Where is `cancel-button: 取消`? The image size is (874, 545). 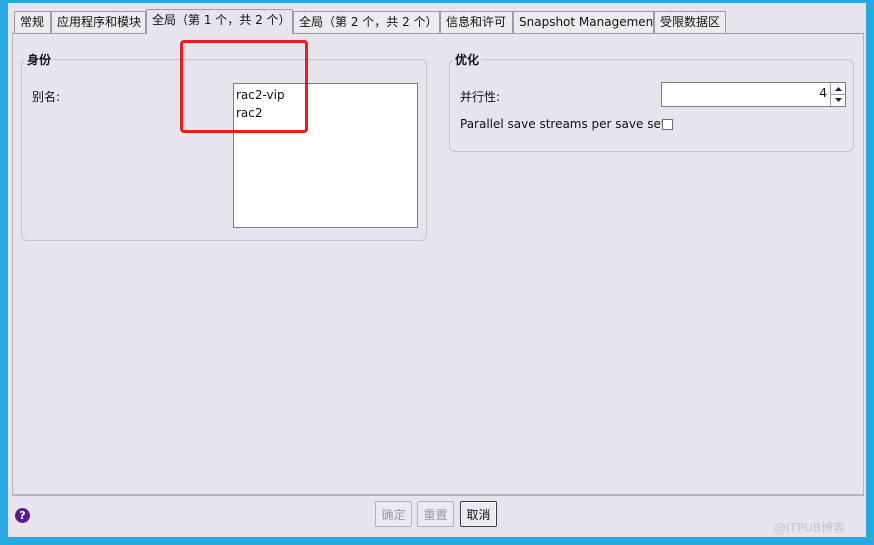 cancel-button: 取消 is located at coordinates (478, 514).